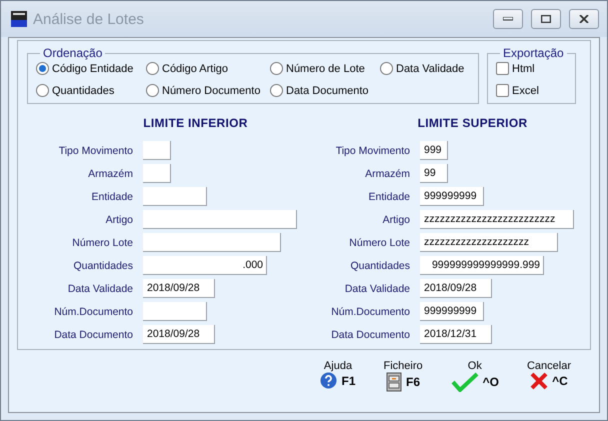  Describe the element at coordinates (489, 242) in the screenshot. I see `input-field: zzzzzzzzzzzzzzzzzzzz` at that location.